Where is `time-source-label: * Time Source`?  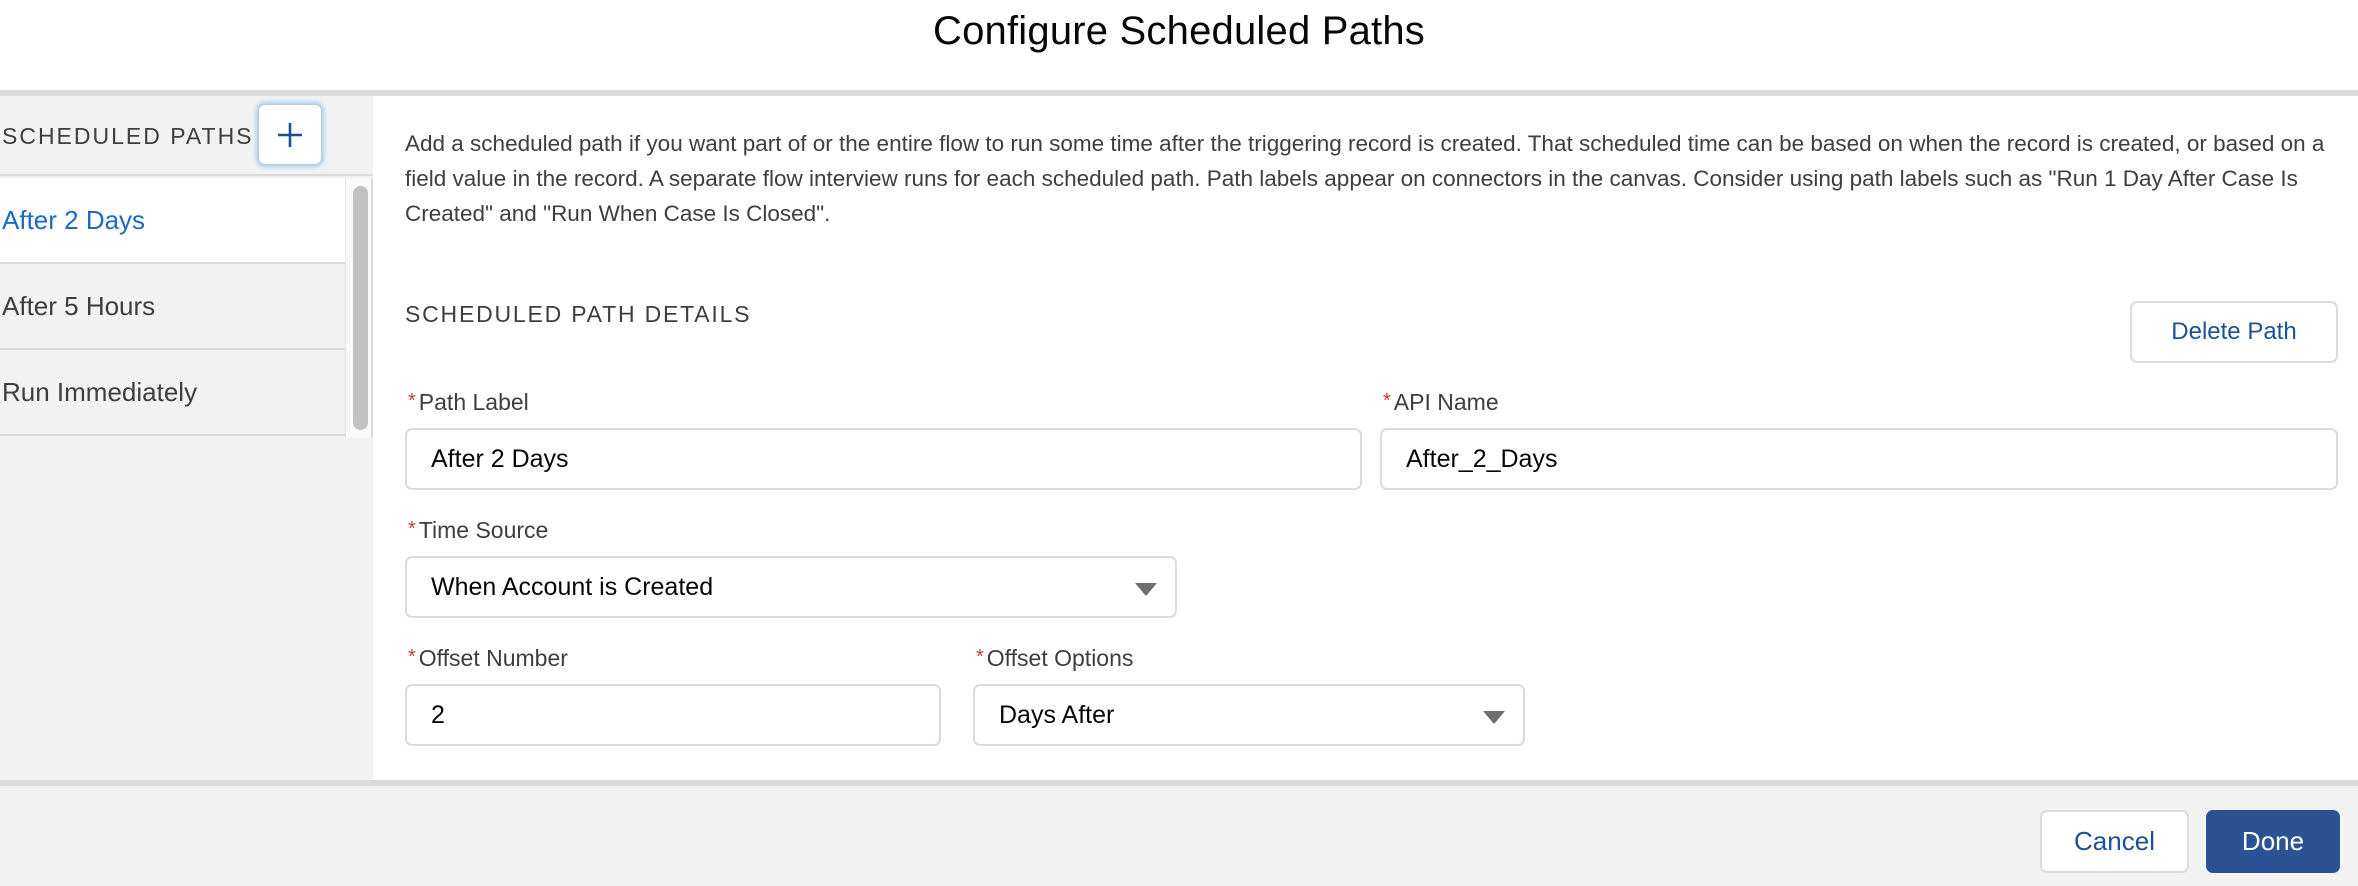 time-source-label: * Time Source is located at coordinates (478, 530).